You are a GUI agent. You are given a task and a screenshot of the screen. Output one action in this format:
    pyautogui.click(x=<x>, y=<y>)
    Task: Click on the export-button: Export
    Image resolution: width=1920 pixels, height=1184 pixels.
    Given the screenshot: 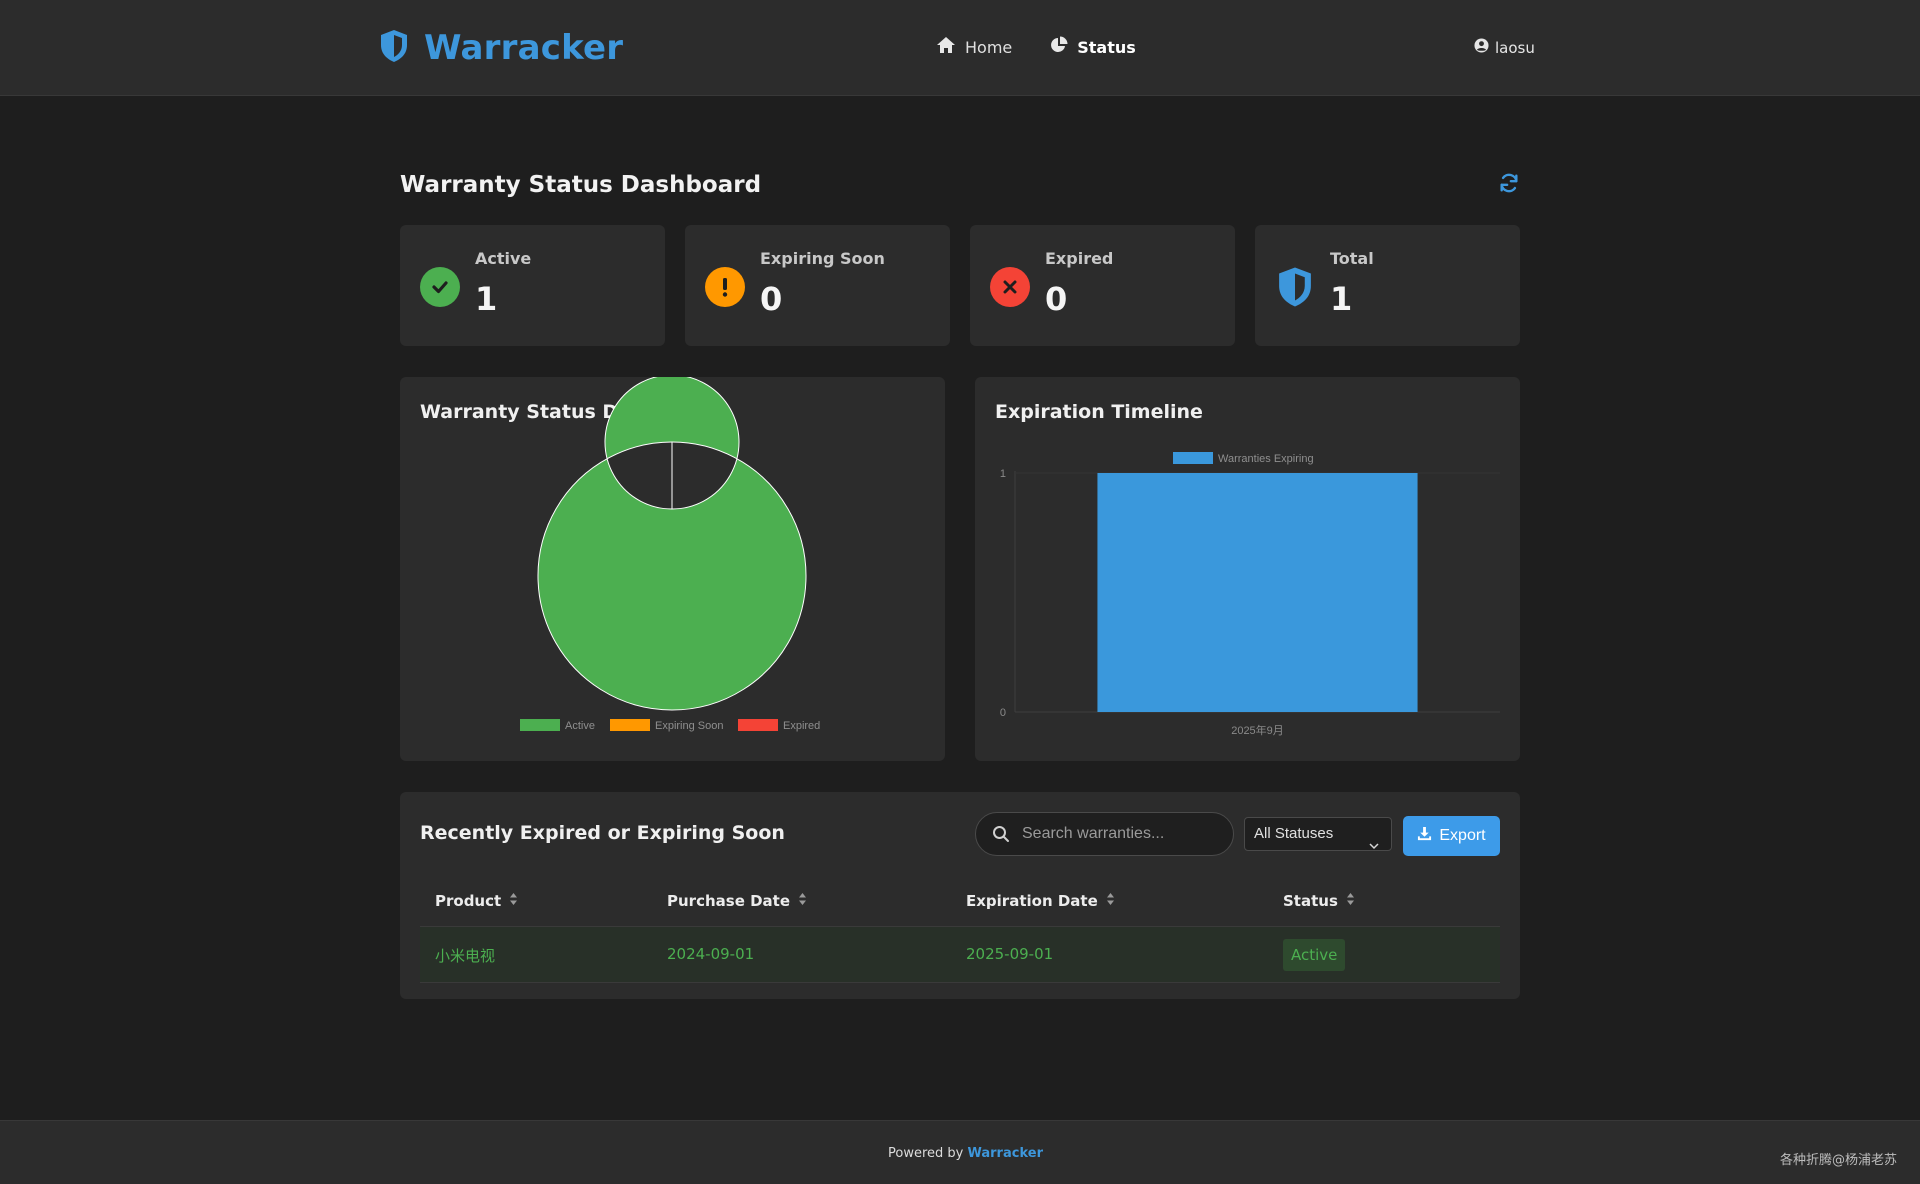 What is the action you would take?
    pyautogui.click(x=1451, y=836)
    